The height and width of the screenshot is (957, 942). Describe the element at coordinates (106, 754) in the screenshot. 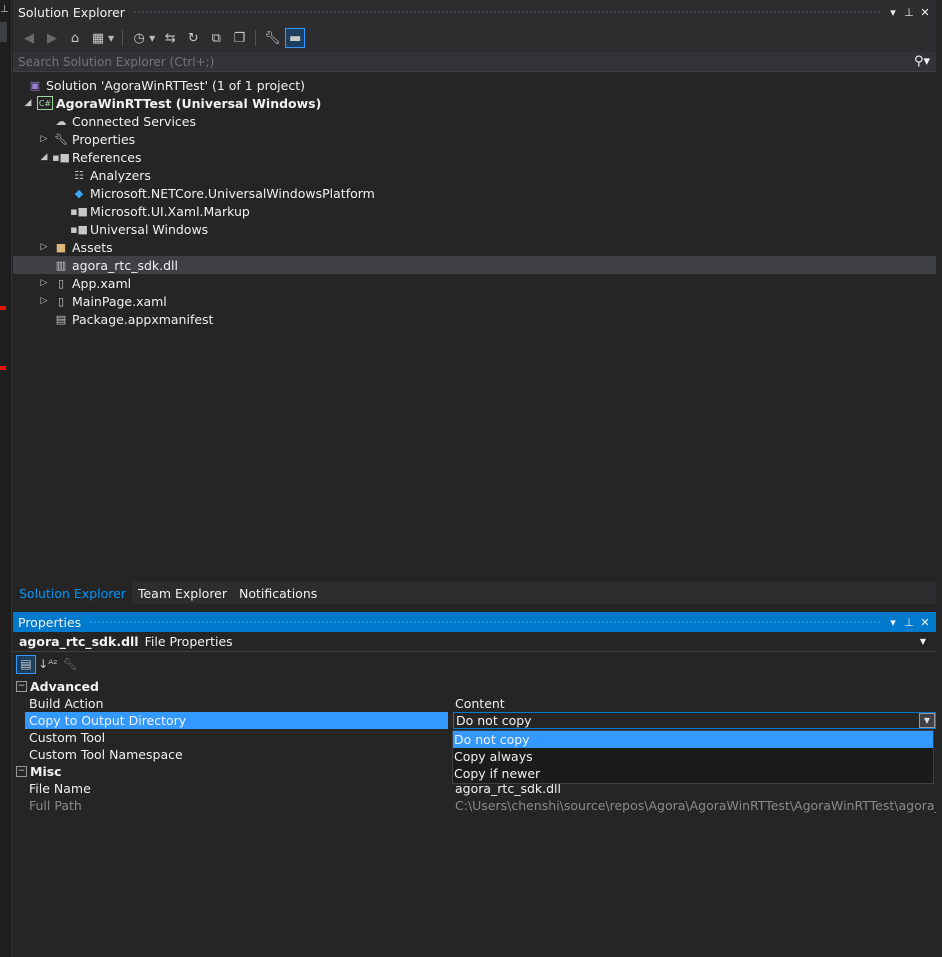

I see `property-name: Custom Tool Namespace` at that location.